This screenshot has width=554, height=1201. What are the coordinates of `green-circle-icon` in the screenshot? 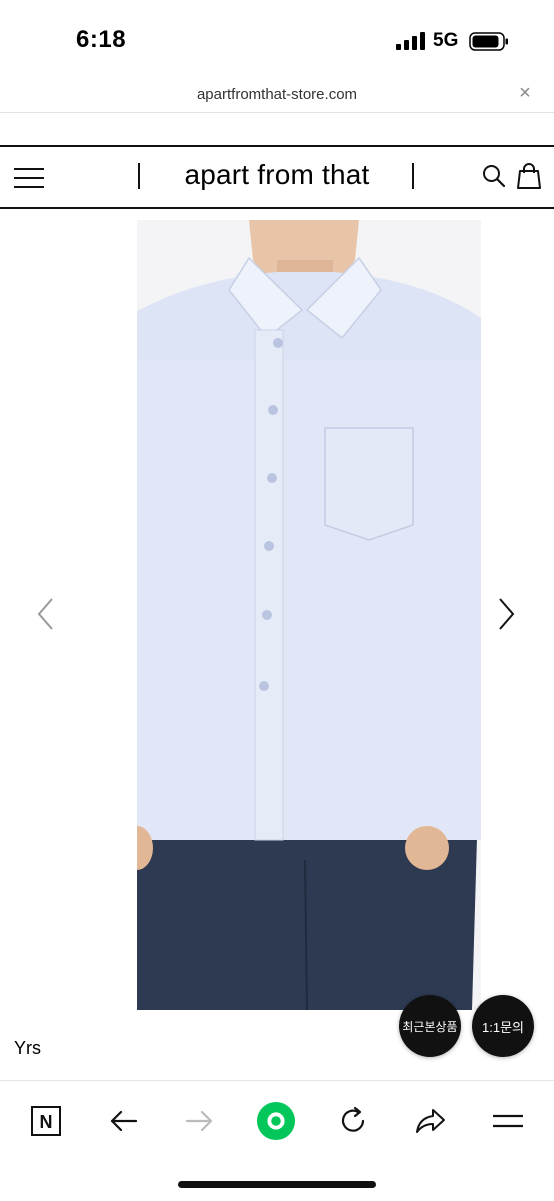 It's located at (276, 1121).